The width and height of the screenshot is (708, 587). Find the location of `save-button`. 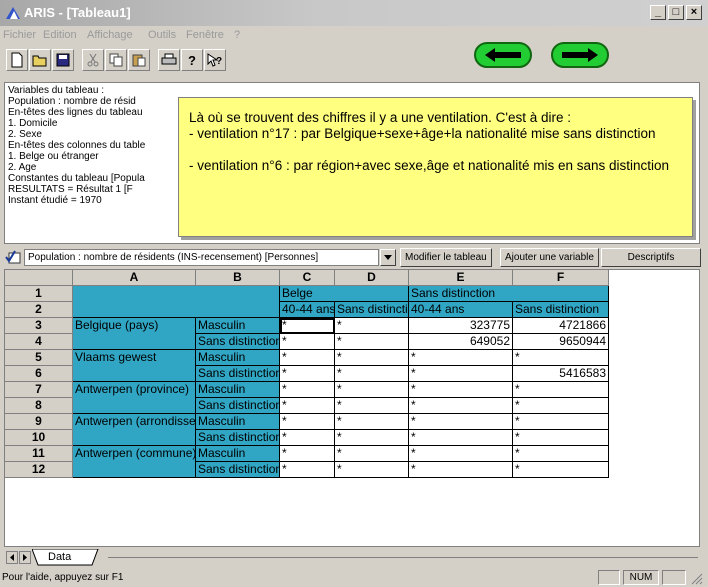

save-button is located at coordinates (63, 60).